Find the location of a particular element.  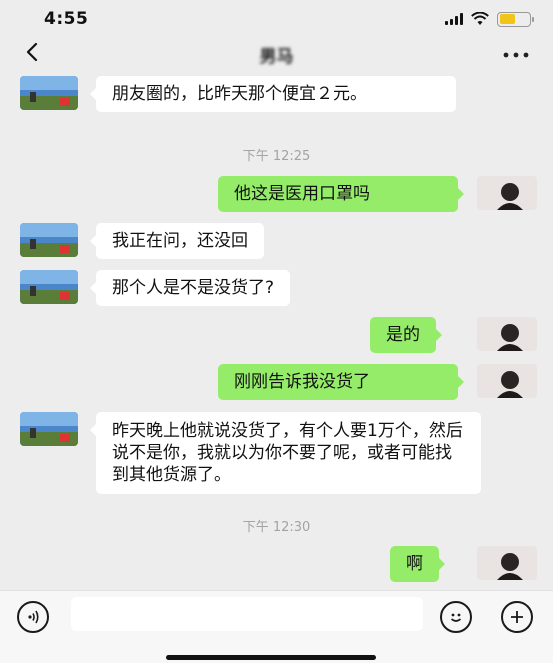

message-bubble-incoming: 朋友圈的，比昨天那个便宜２元。 is located at coordinates (273, 94).